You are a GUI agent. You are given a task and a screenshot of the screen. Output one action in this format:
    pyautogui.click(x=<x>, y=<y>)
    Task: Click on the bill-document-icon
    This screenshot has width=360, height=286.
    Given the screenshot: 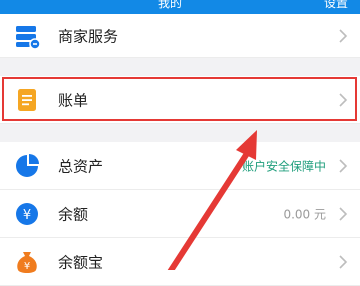 What is the action you would take?
    pyautogui.click(x=27, y=99)
    